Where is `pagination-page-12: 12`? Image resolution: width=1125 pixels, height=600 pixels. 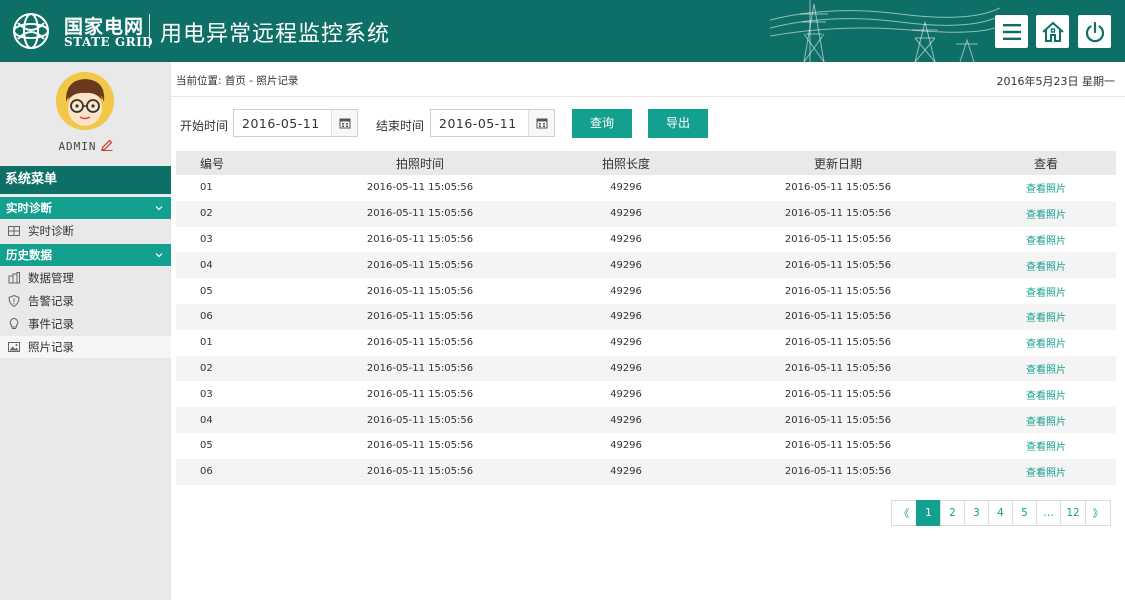 pagination-page-12: 12 is located at coordinates (1073, 513).